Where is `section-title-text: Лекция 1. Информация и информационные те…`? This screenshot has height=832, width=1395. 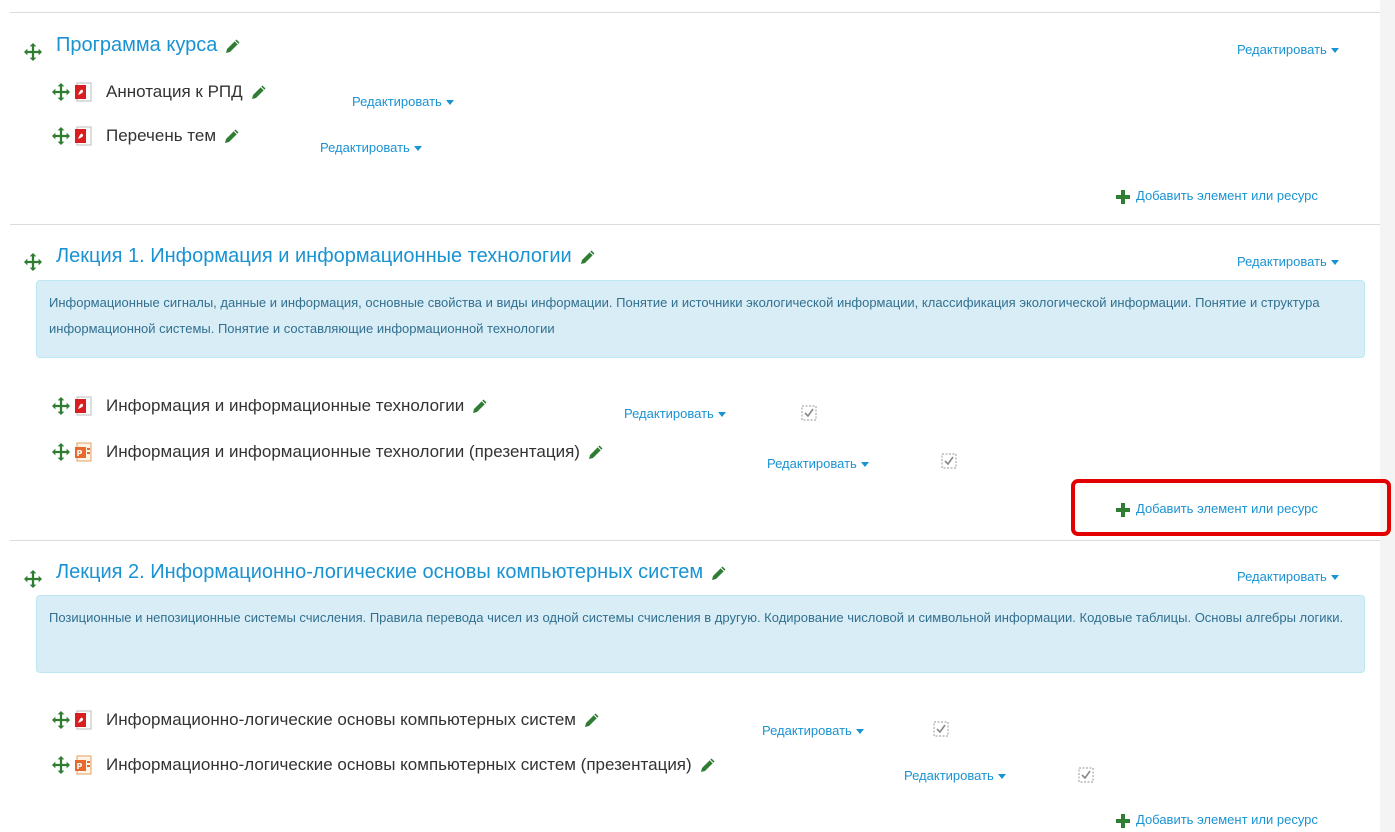
section-title-text: Лекция 1. Информация и информационные те… is located at coordinates (314, 256).